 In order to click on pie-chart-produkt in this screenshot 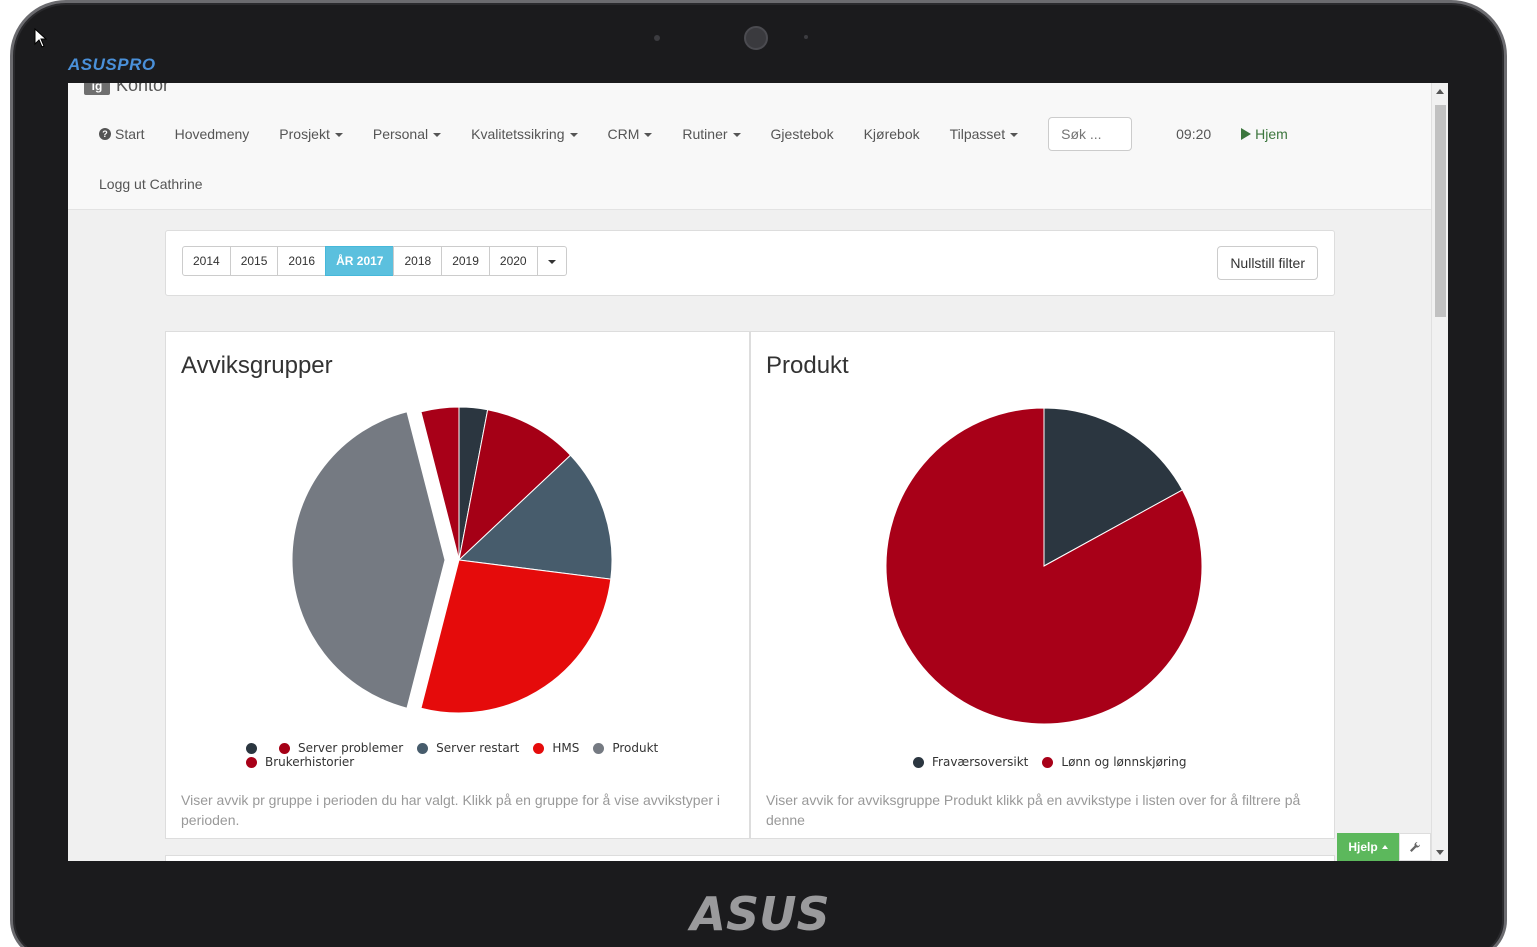, I will do `click(1044, 566)`.